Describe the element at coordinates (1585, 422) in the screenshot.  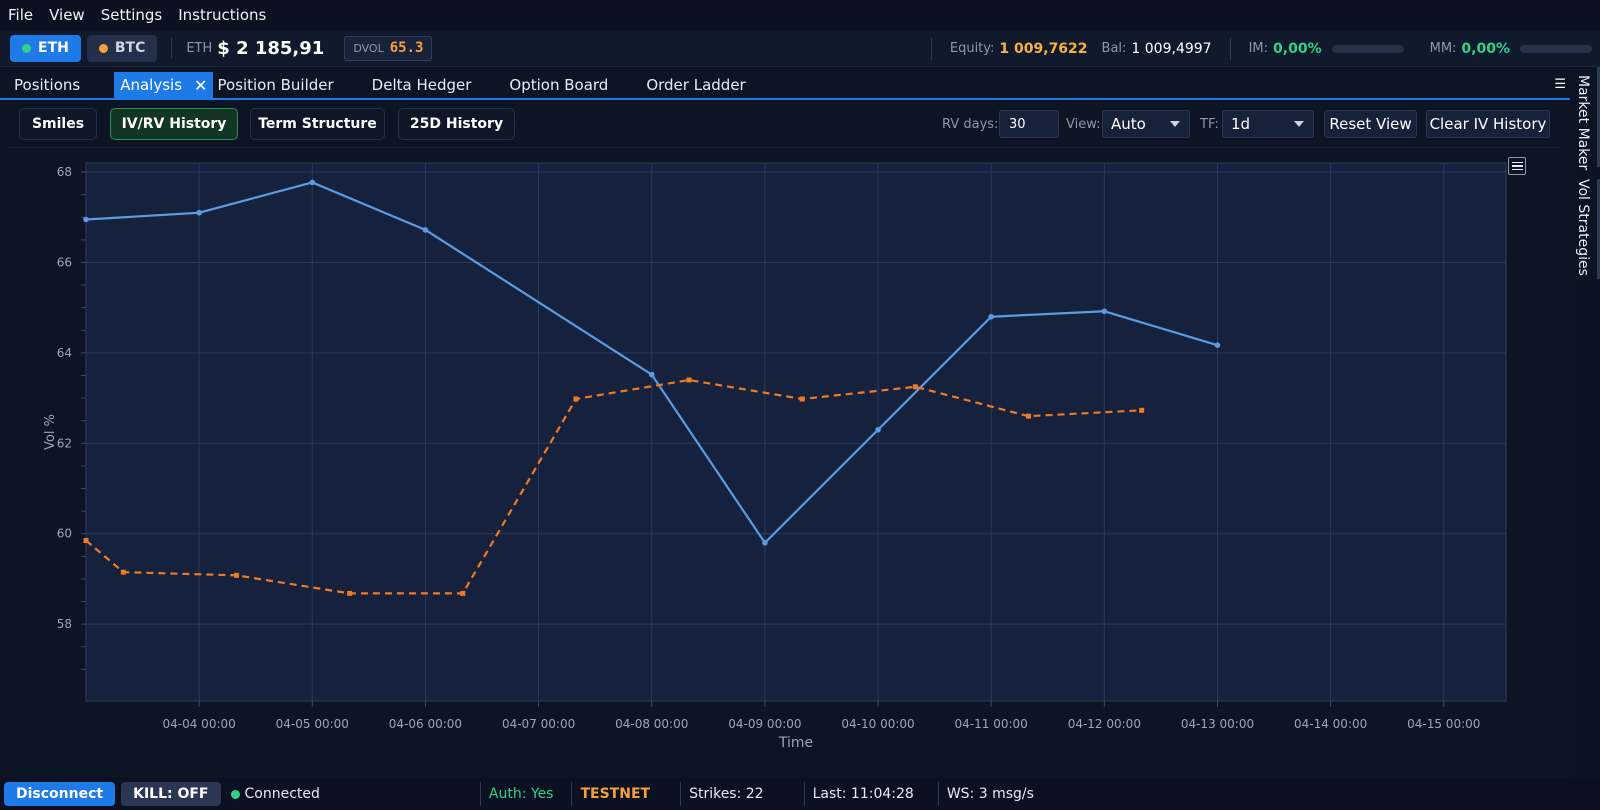
I see `side-tabs: Market Maker Vol Strategies` at that location.